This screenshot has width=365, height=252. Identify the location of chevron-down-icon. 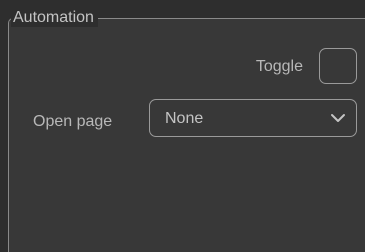
(338, 118).